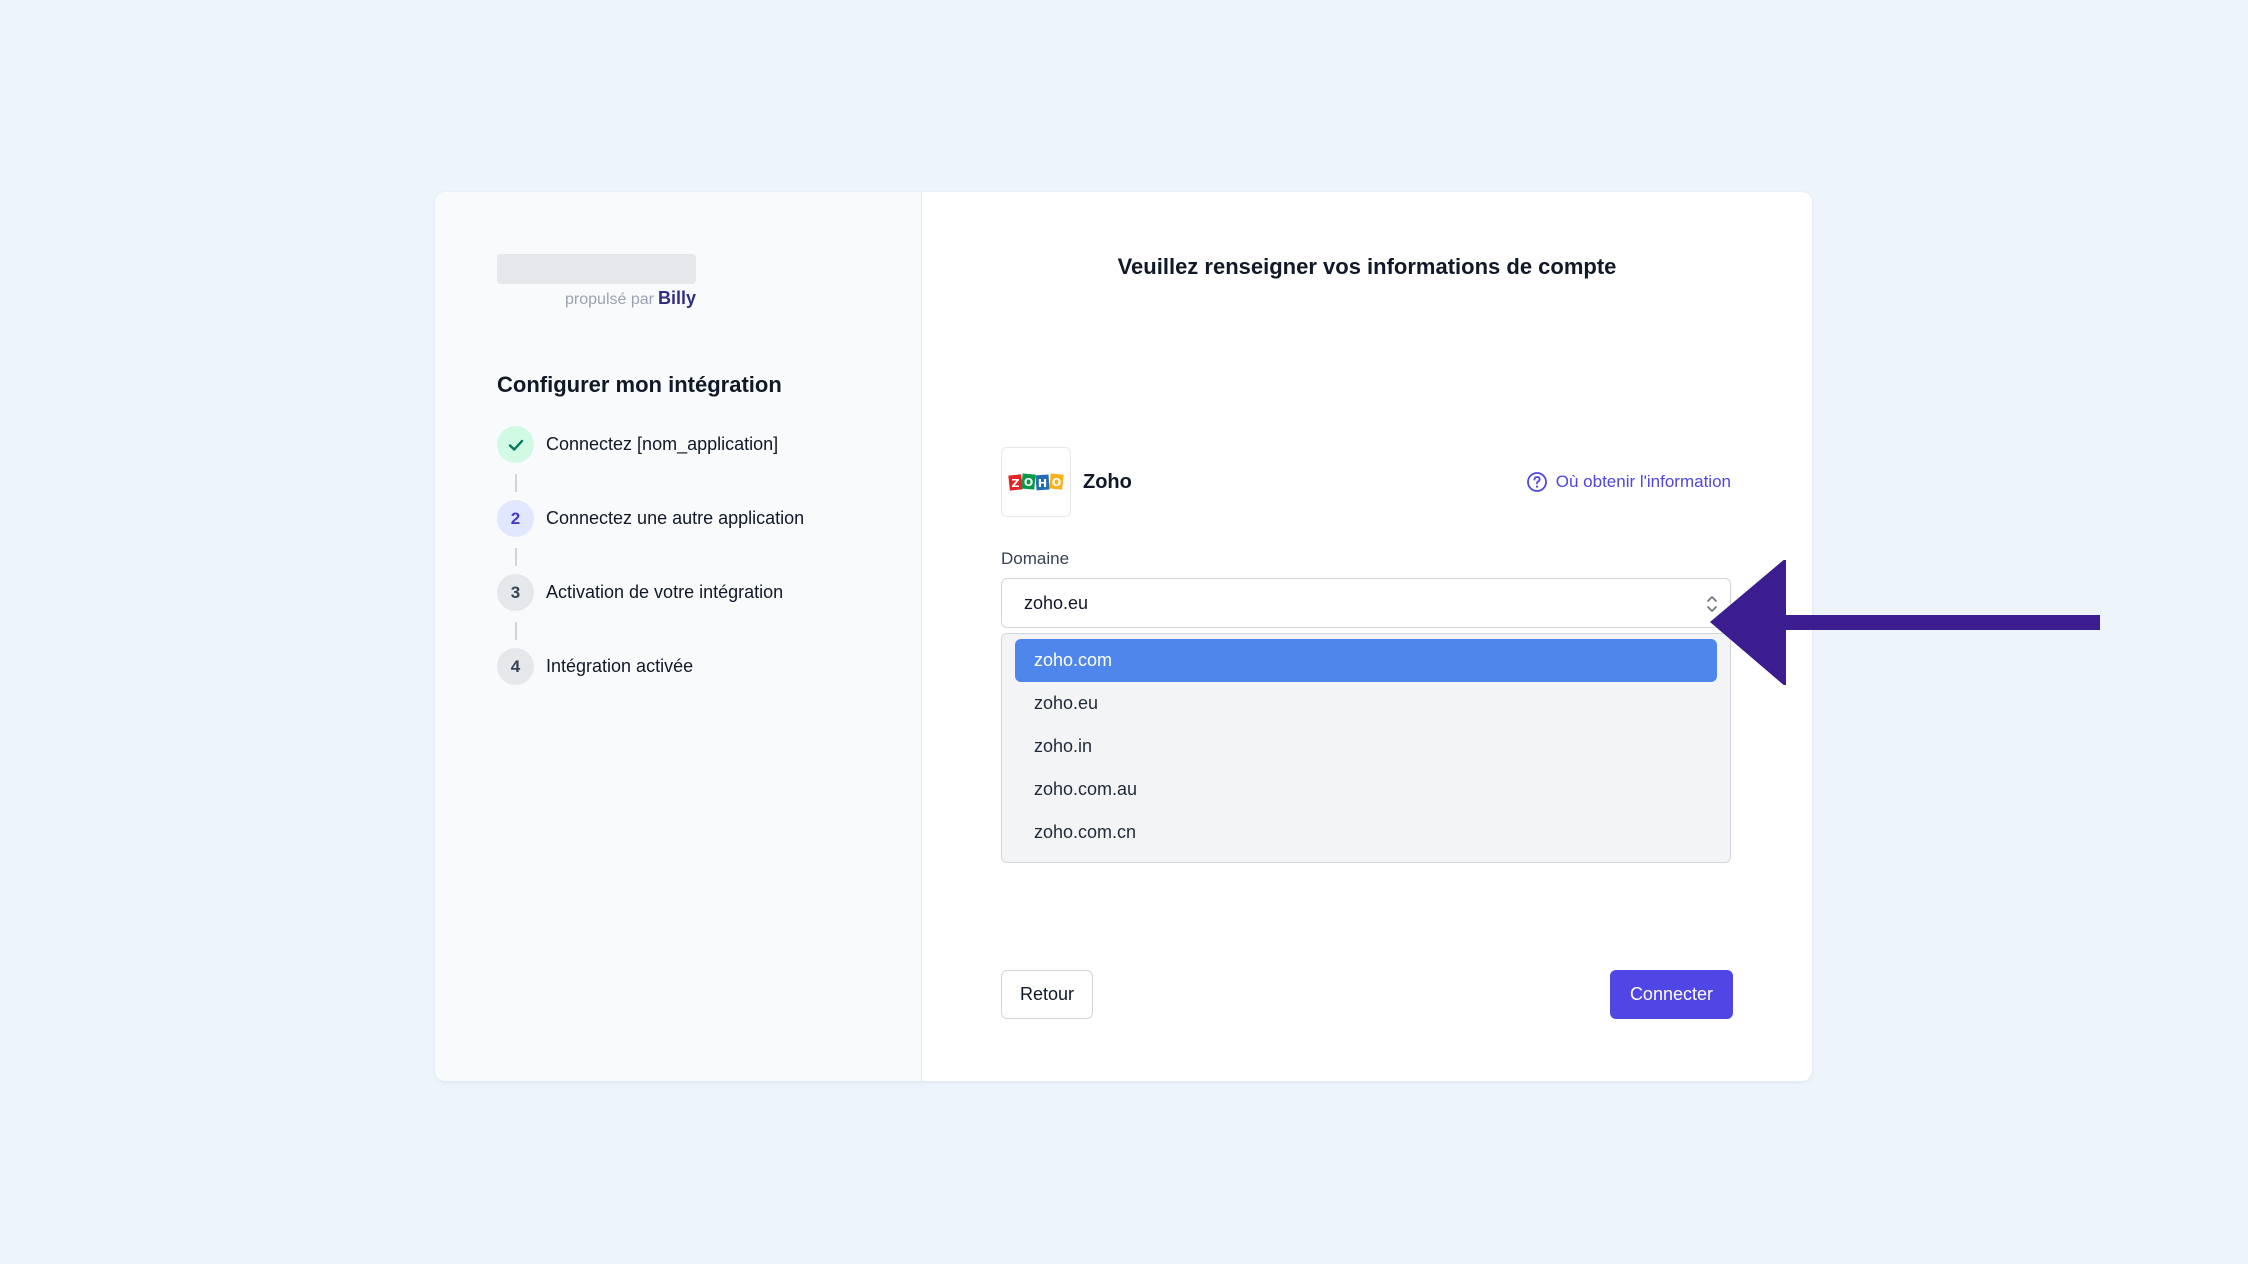 This screenshot has width=2248, height=1264. What do you see at coordinates (1643, 481) in the screenshot?
I see `help-link-label: Où obtenir l'information` at bounding box center [1643, 481].